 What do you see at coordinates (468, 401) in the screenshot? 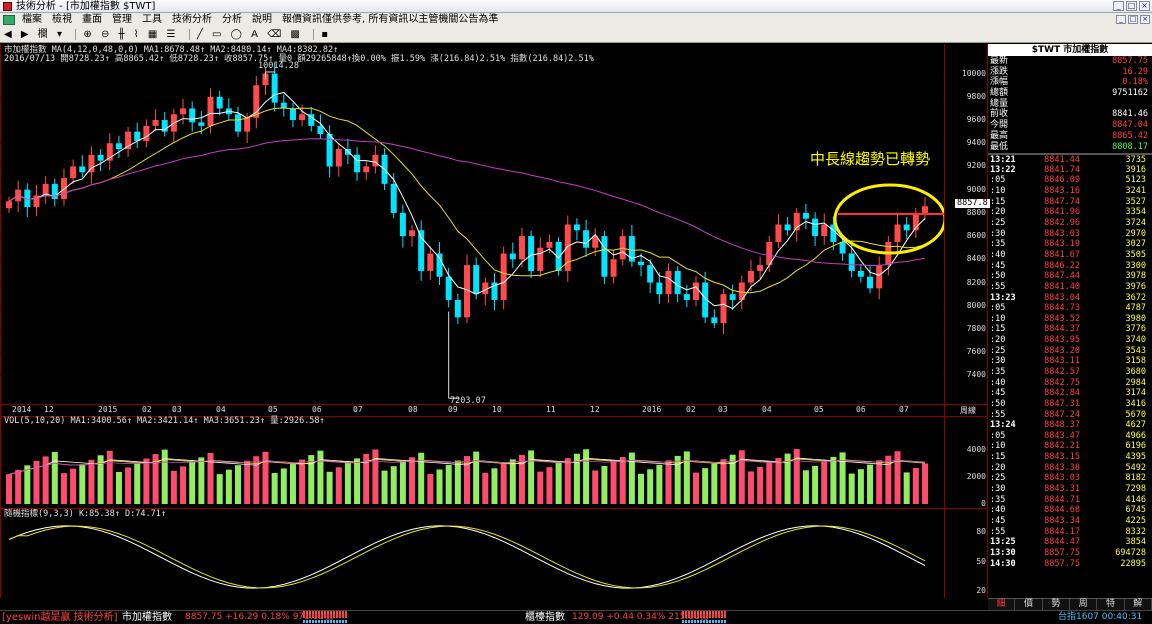
I see `low-label: 7203.07` at bounding box center [468, 401].